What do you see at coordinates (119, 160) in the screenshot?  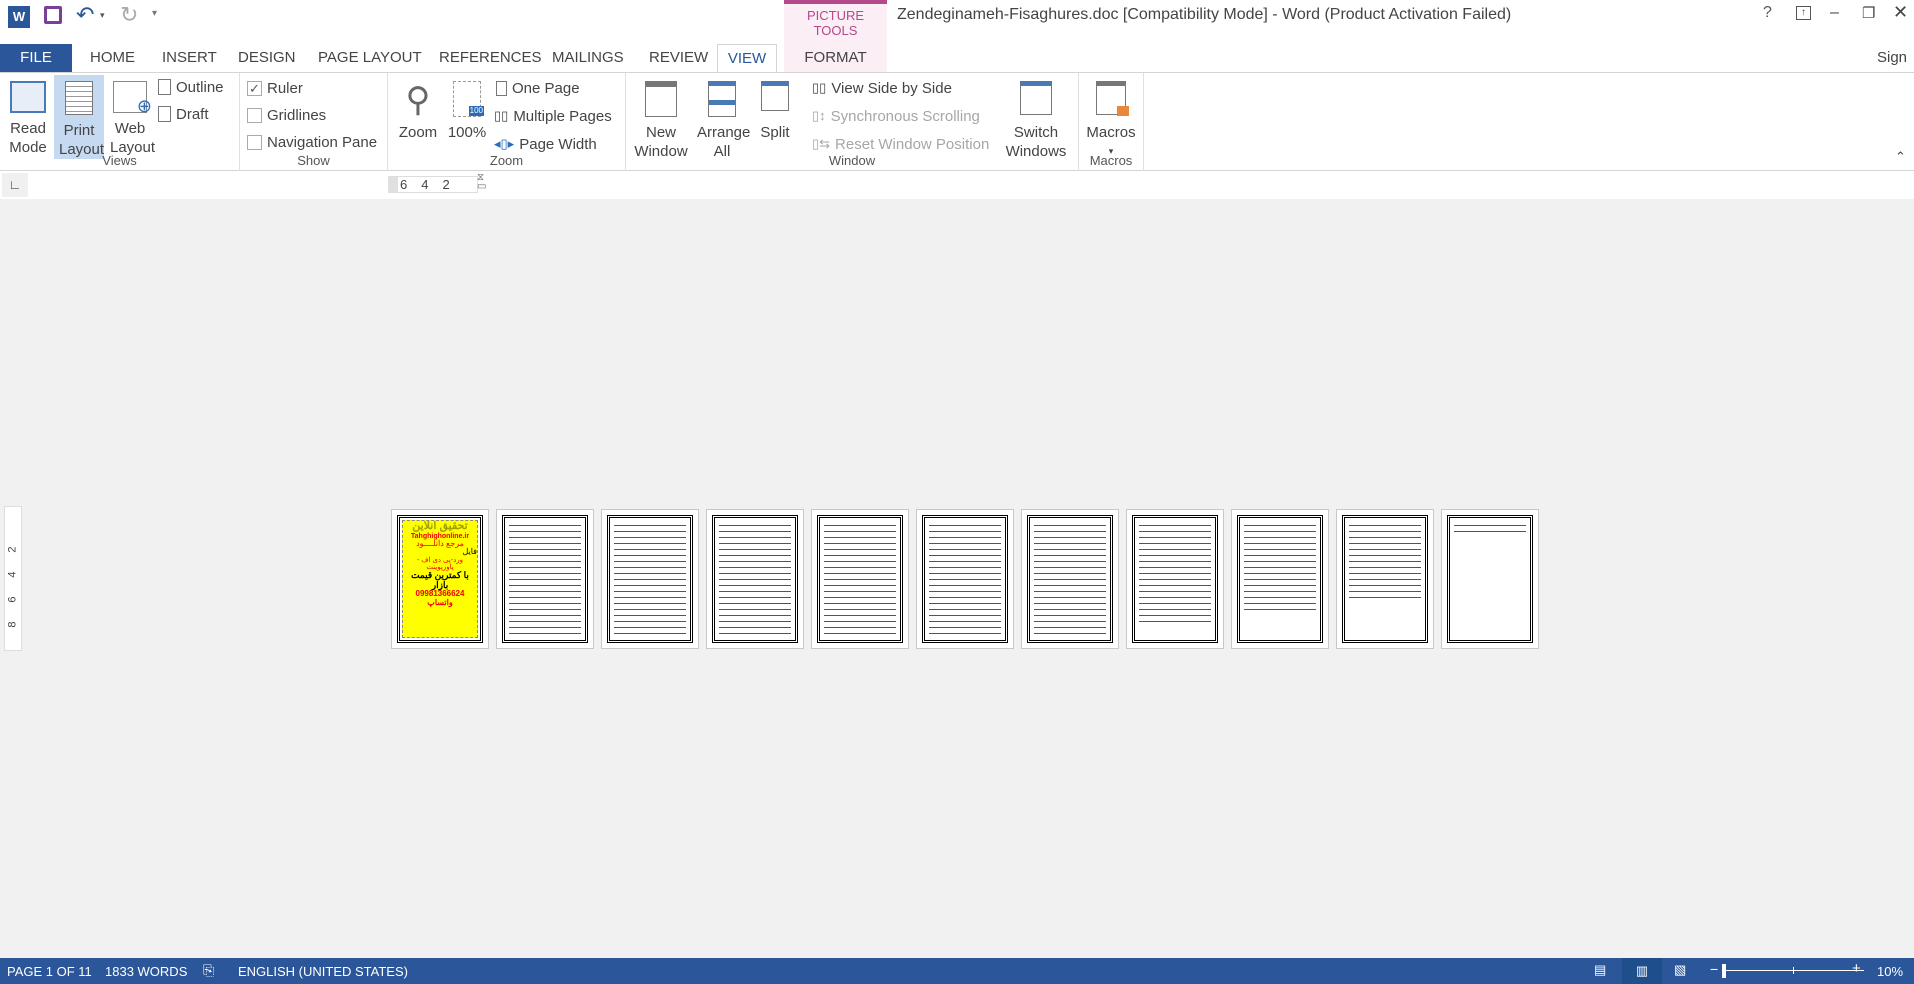 I see `views-group-label: Views` at bounding box center [119, 160].